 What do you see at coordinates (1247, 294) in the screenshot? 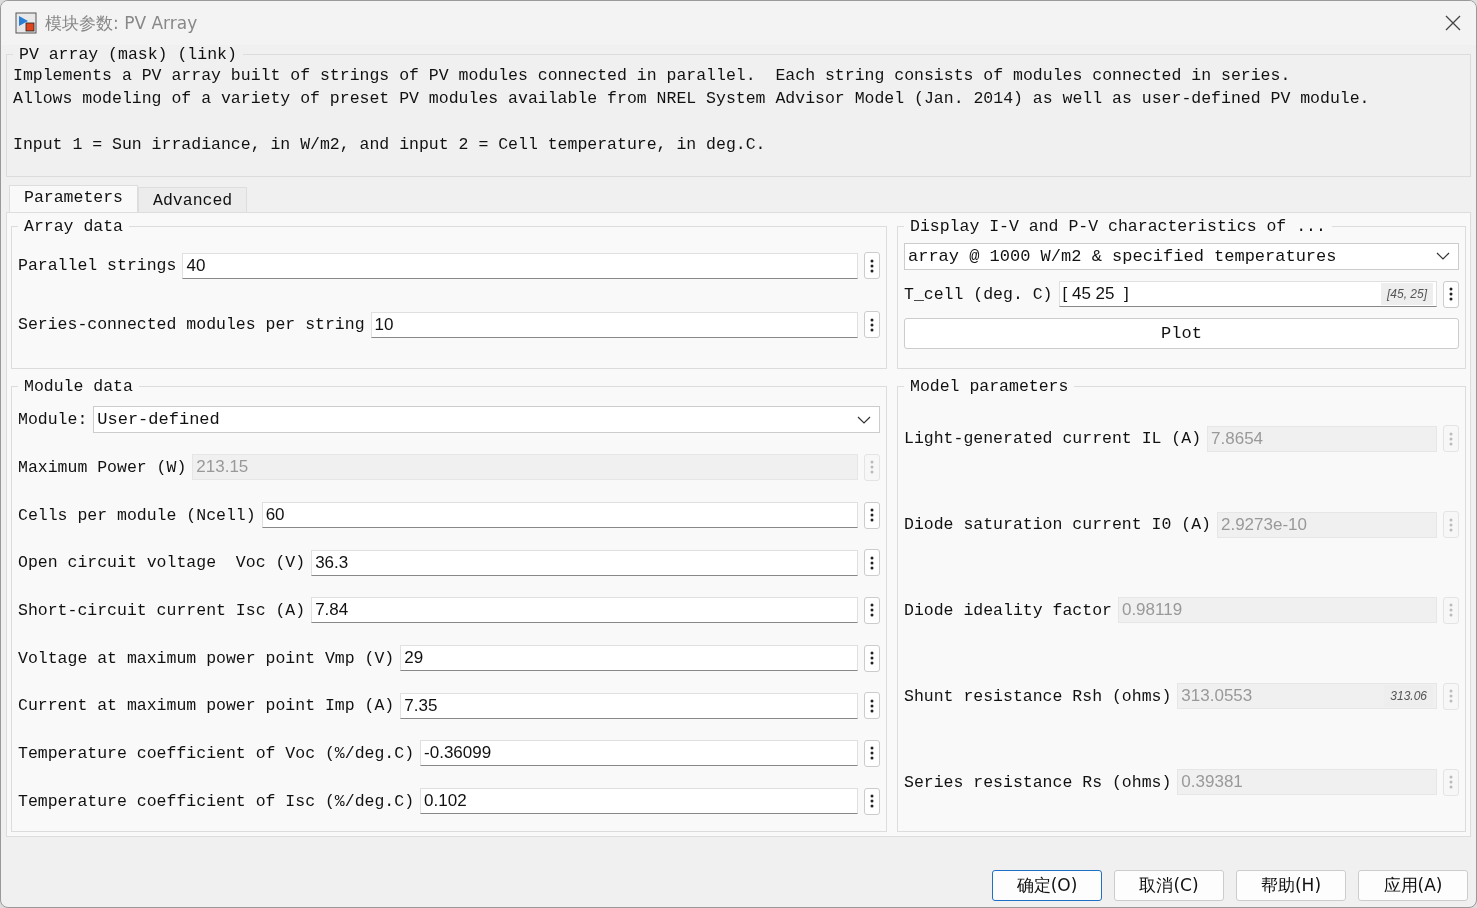
I see `input-field: [ 45 25 ] [45, 25]` at bounding box center [1247, 294].